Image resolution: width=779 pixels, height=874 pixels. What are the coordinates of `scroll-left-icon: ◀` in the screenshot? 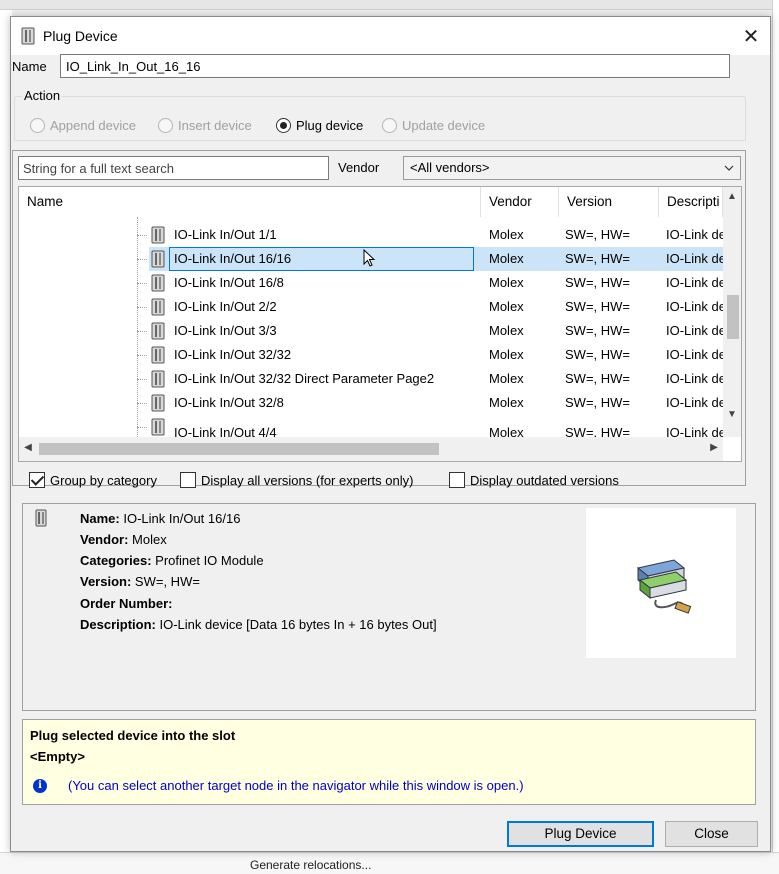 It's located at (28, 447).